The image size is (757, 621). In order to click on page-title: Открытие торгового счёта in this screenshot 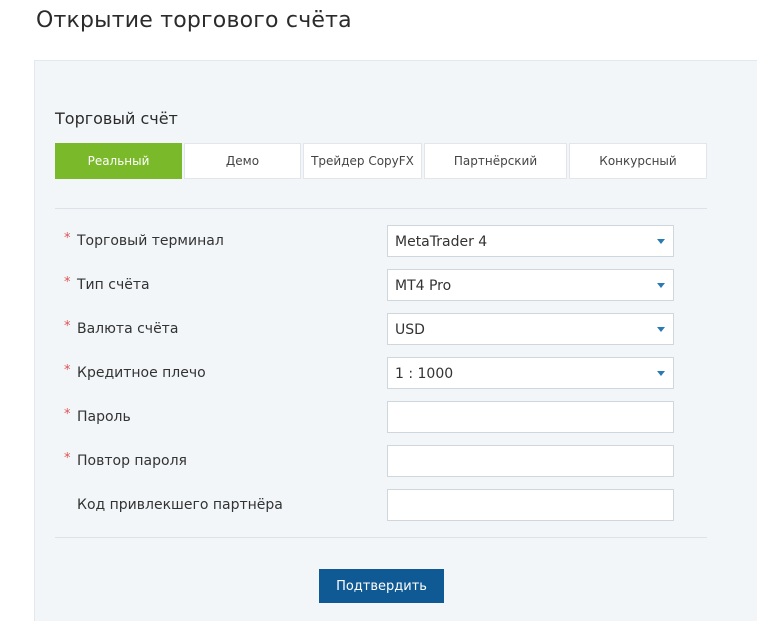, I will do `click(194, 20)`.